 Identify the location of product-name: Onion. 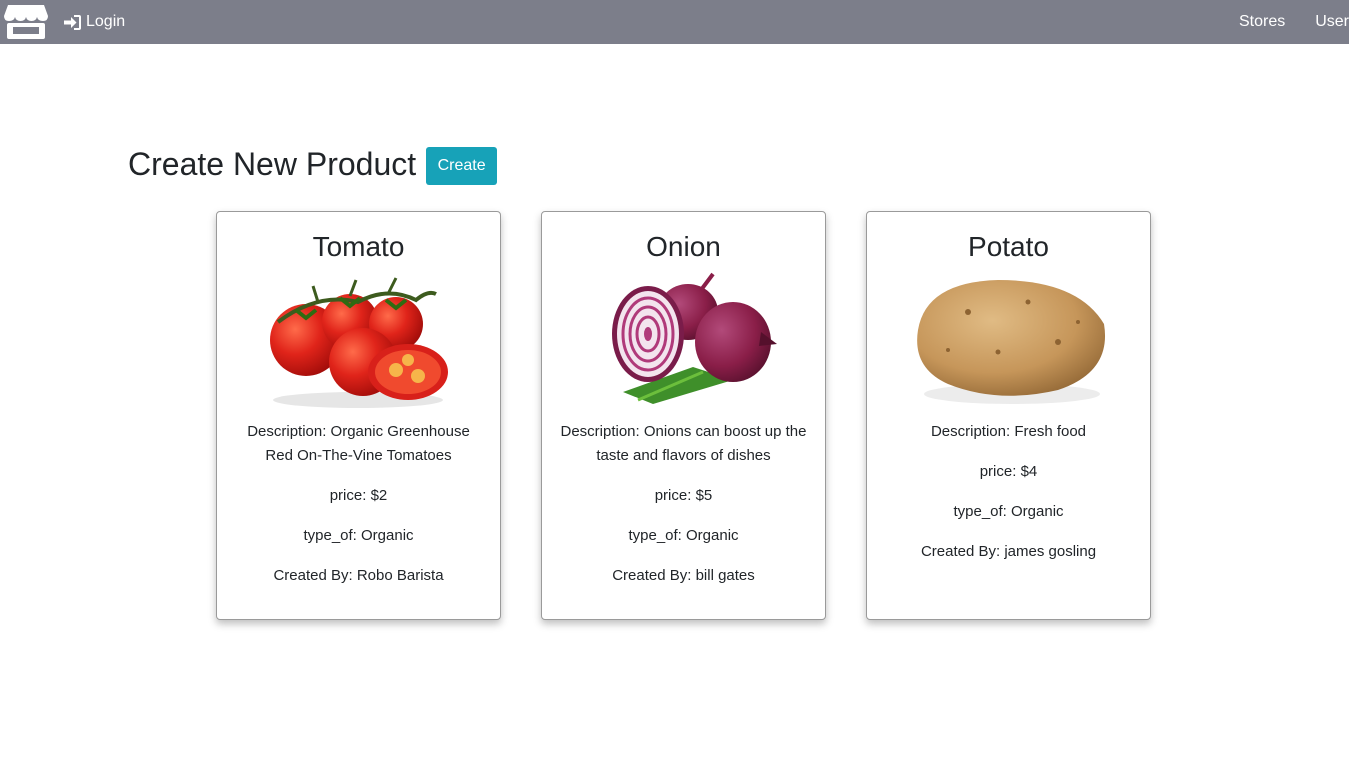
(683, 246).